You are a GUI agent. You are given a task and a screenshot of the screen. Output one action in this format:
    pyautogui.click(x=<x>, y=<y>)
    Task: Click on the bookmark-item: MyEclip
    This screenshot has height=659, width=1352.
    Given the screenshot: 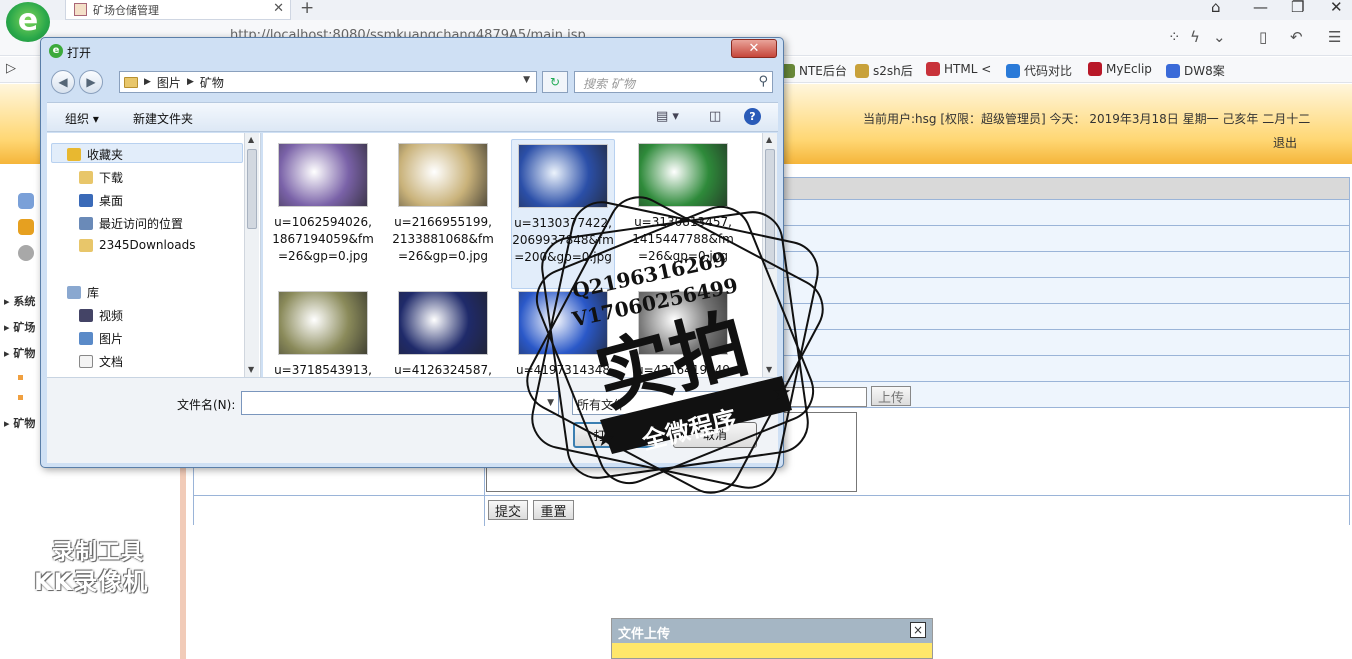 What is the action you would take?
    pyautogui.click(x=1120, y=69)
    